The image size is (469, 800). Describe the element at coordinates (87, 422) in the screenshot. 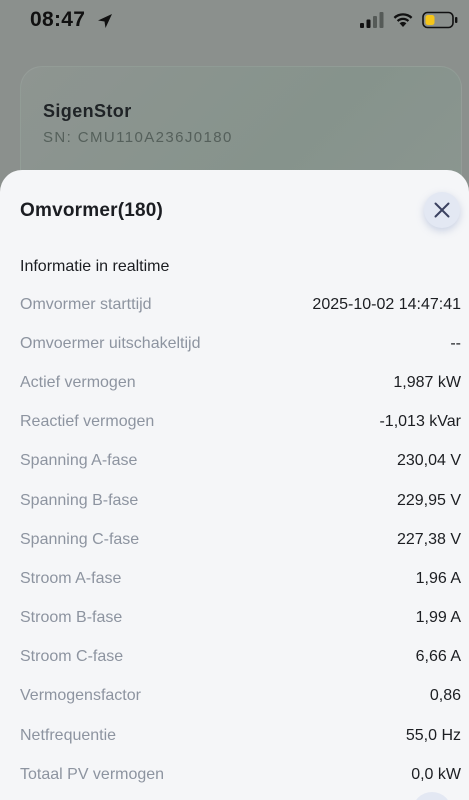

I see `row-label: Reactief vermogen` at that location.